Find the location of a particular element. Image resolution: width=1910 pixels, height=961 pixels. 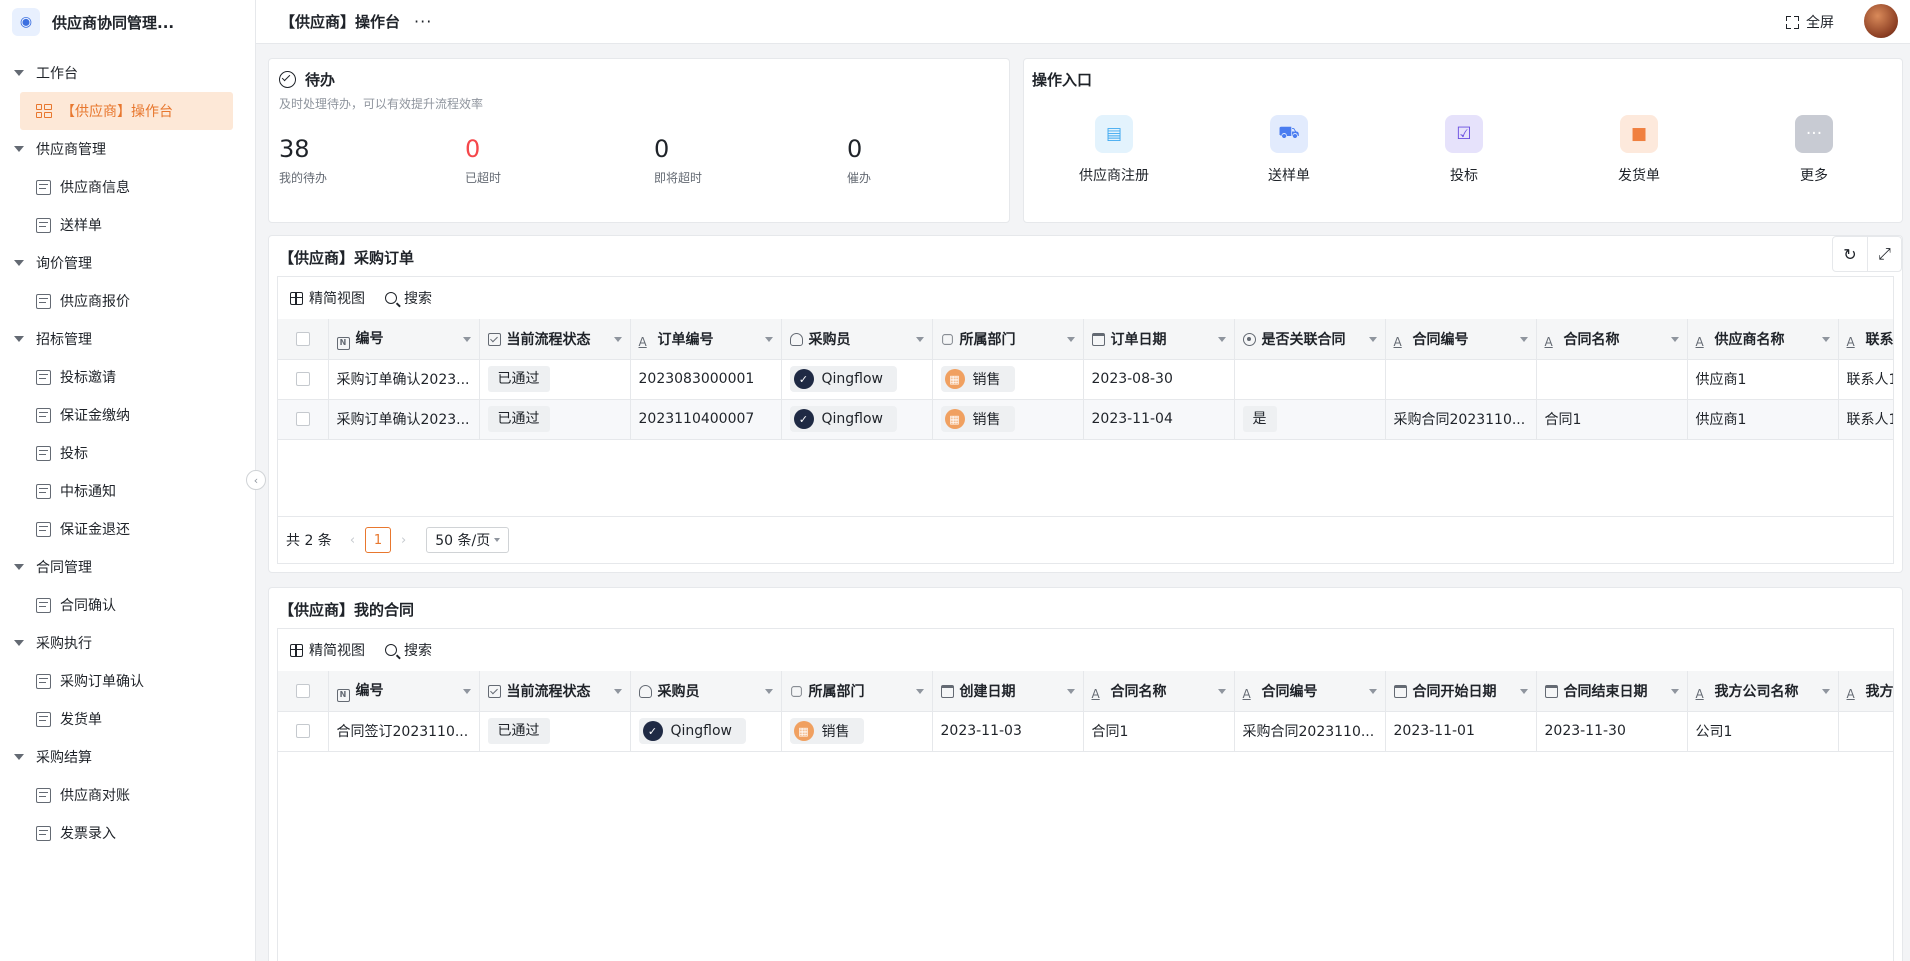

collapse-sidebar-icon: ‹ is located at coordinates (256, 480).